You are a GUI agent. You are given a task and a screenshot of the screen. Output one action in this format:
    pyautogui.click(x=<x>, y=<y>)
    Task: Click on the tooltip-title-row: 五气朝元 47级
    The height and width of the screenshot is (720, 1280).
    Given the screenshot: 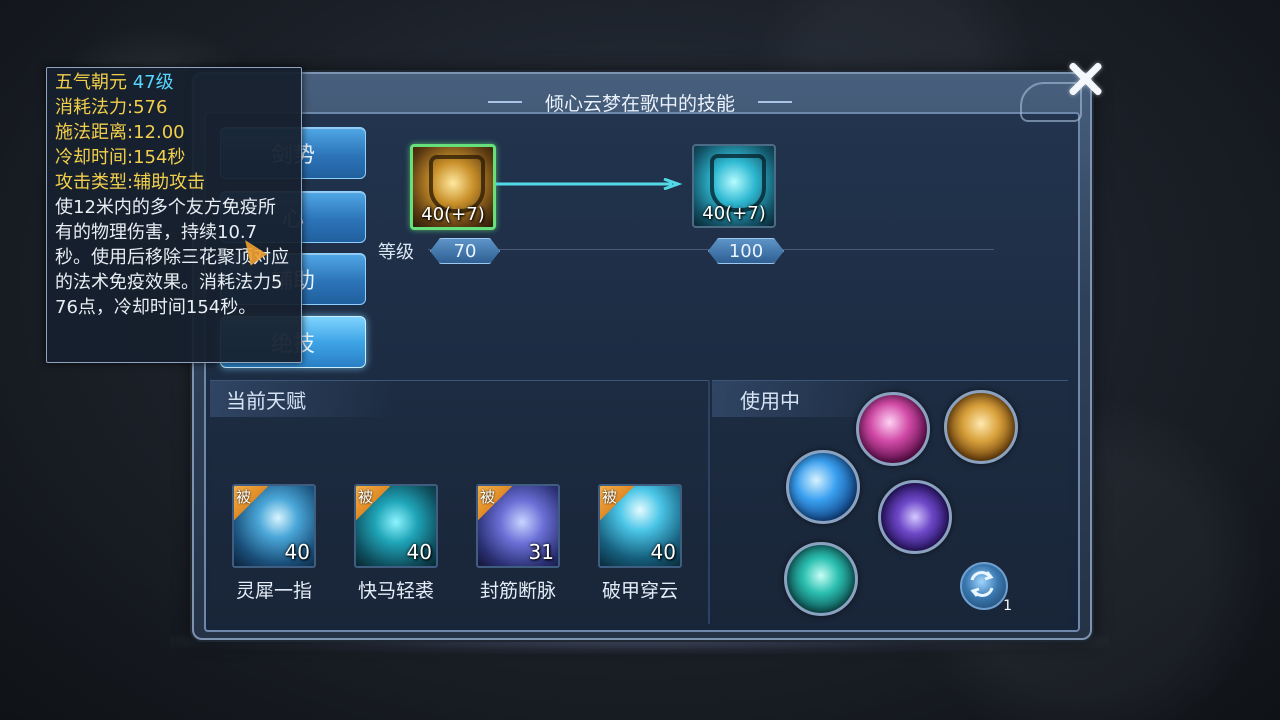 What is the action you would take?
    pyautogui.click(x=174, y=82)
    